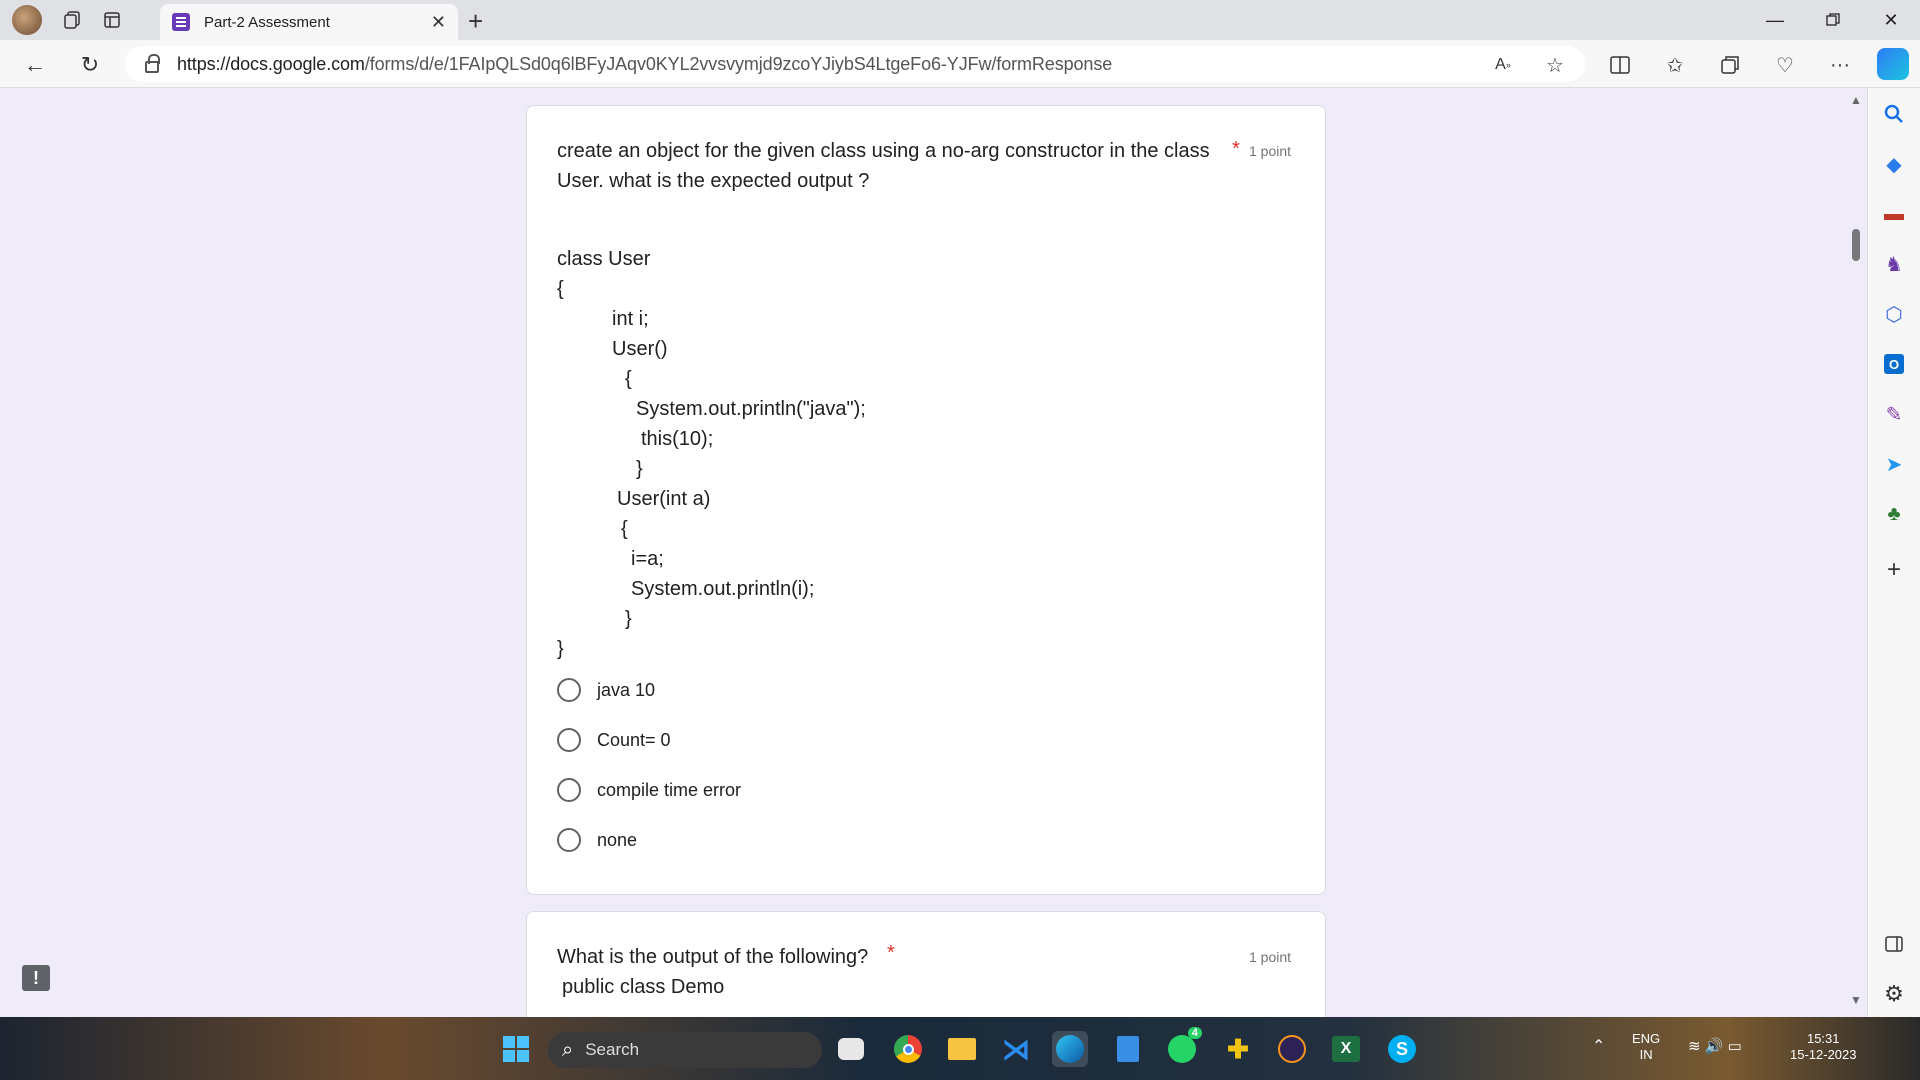 Image resolution: width=1920 pixels, height=1080 pixels. Describe the element at coordinates (908, 1049) in the screenshot. I see `chrome-icon` at that location.